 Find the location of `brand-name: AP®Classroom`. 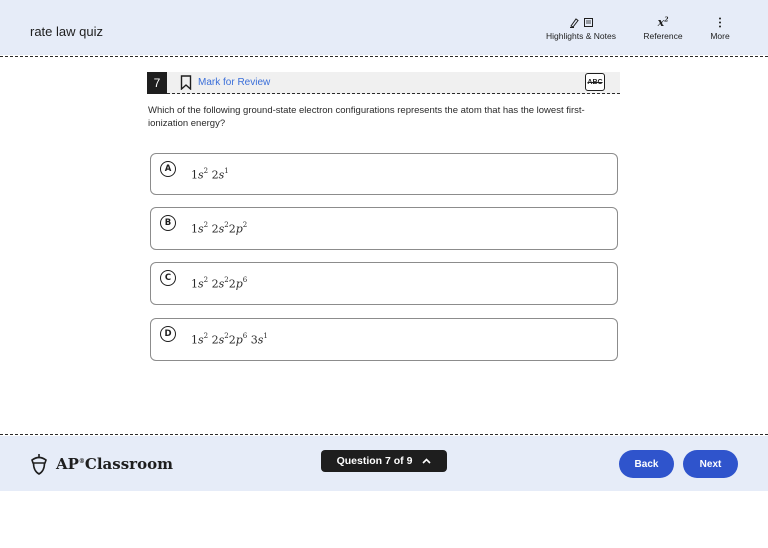

brand-name: AP®Classroom is located at coordinates (114, 464).